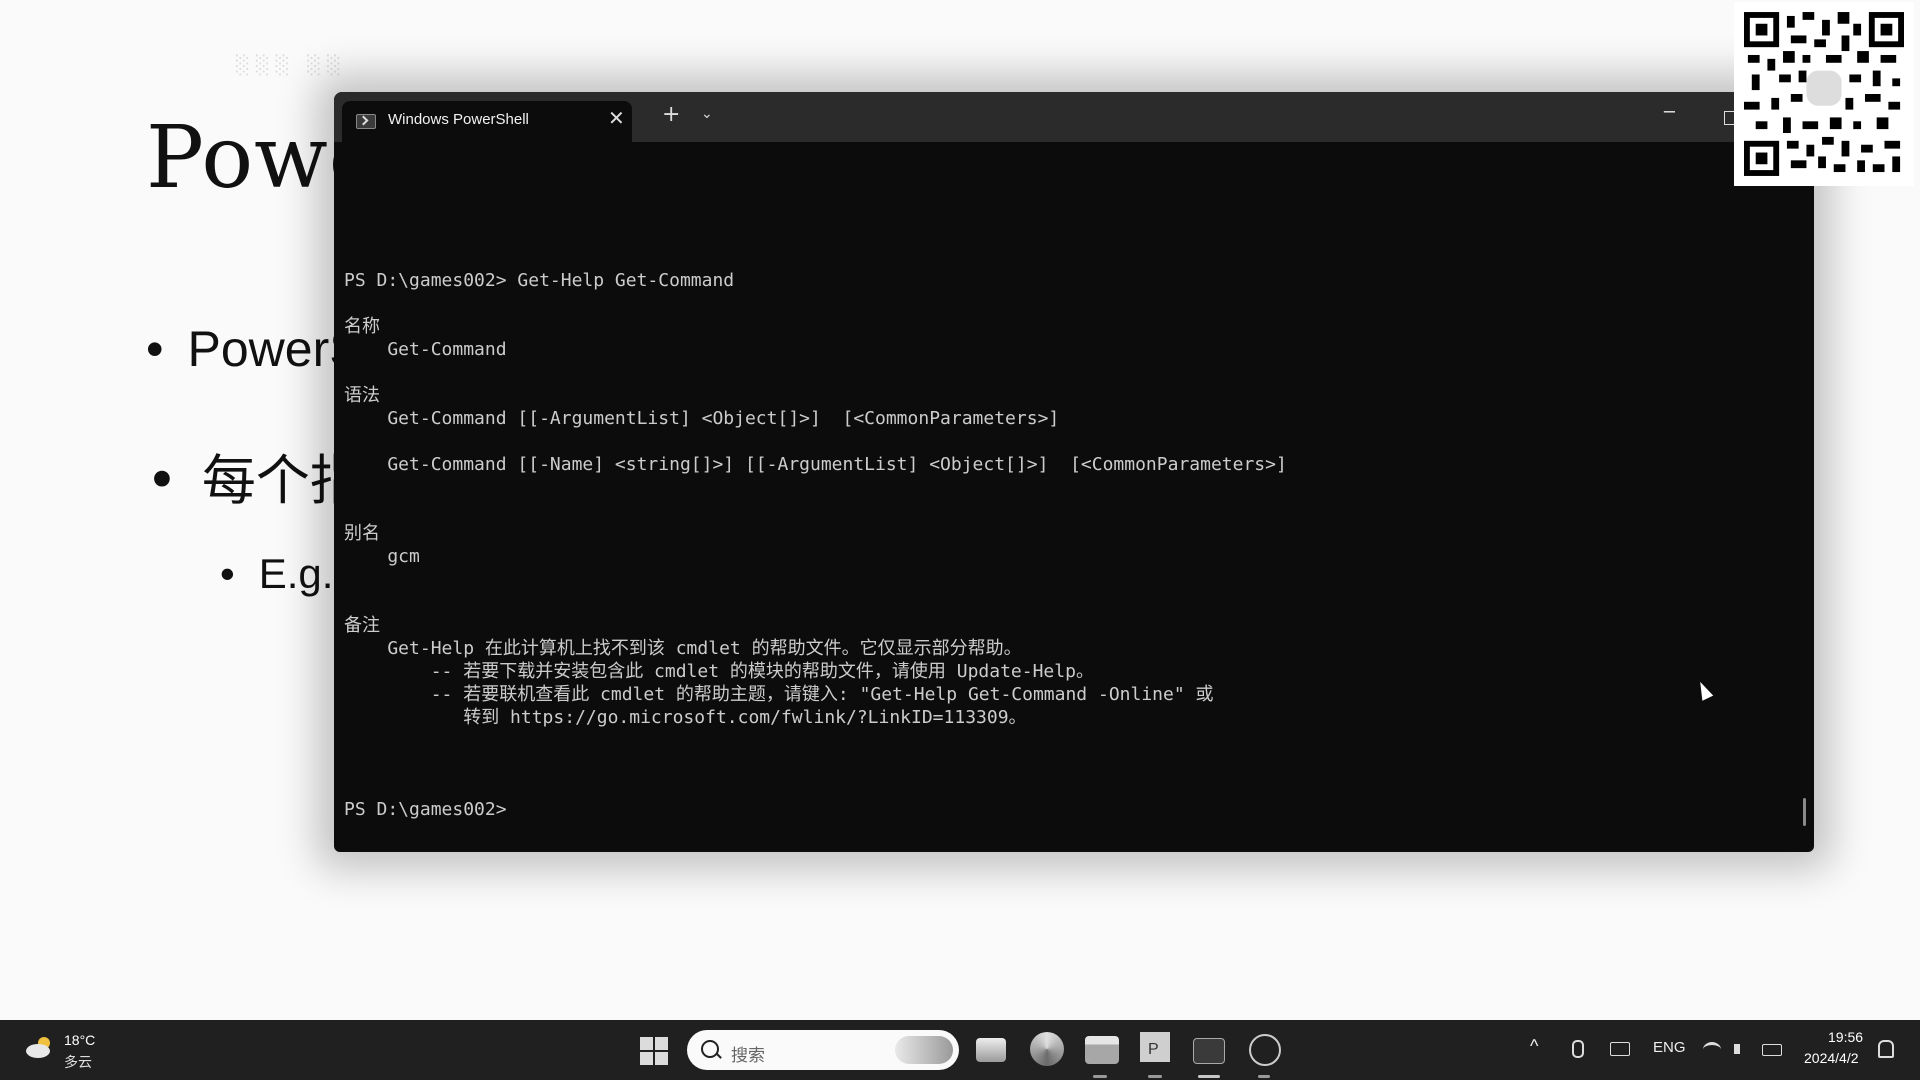  What do you see at coordinates (1742, 1049) in the screenshot?
I see `volume-icon` at bounding box center [1742, 1049].